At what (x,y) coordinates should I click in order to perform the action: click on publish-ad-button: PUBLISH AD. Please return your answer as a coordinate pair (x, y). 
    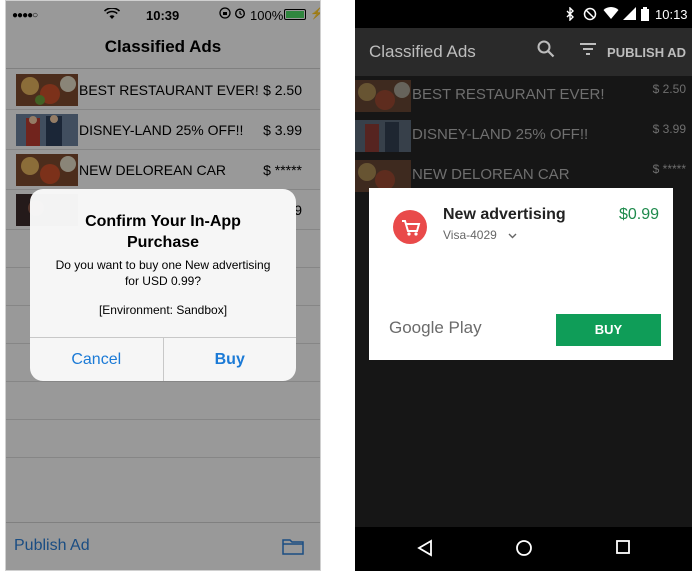
    Looking at the image, I should click on (646, 52).